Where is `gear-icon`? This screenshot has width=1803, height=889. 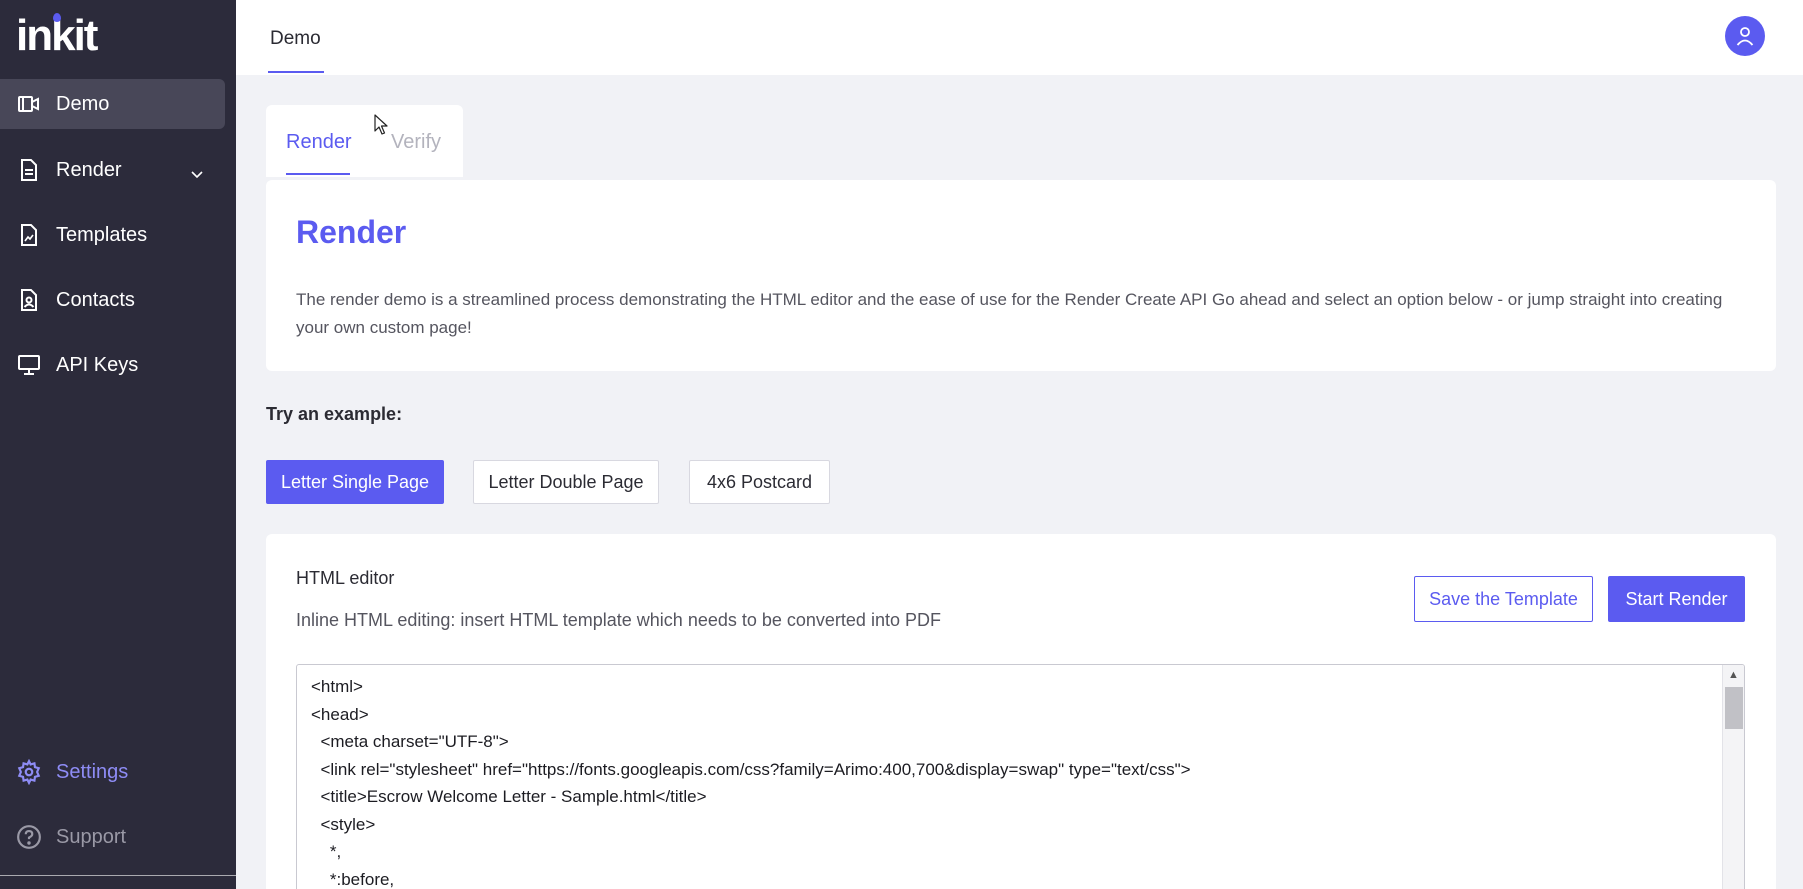 gear-icon is located at coordinates (29, 772).